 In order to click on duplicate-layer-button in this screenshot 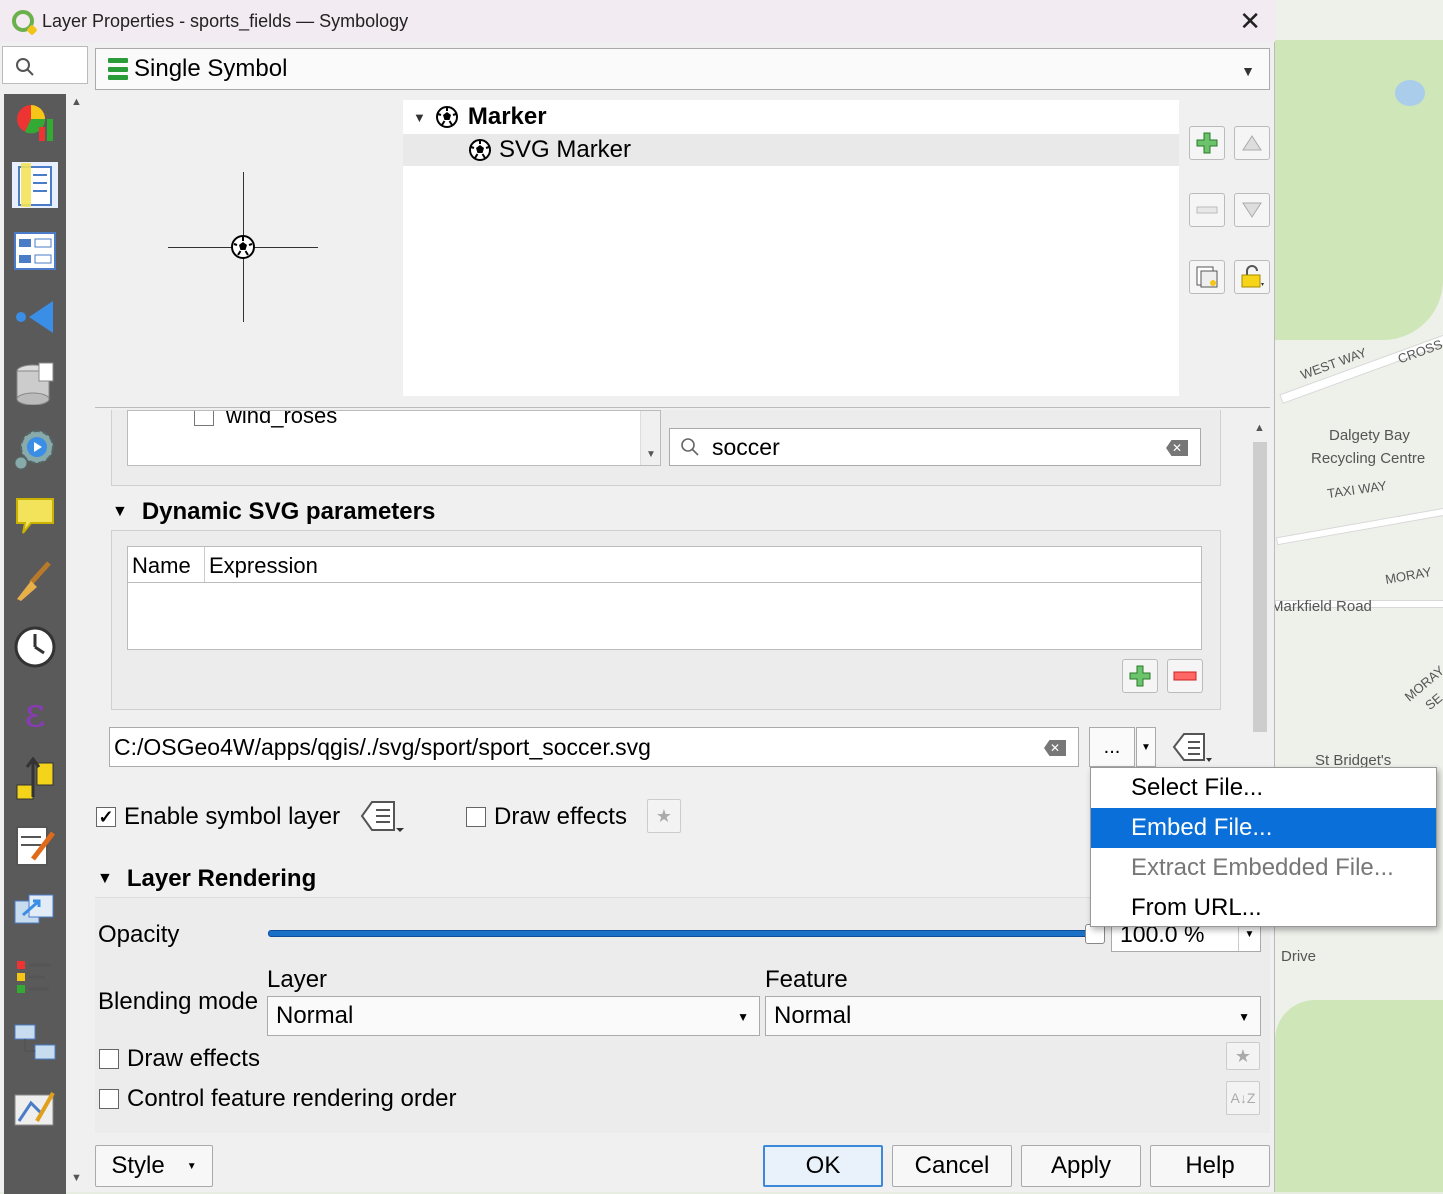, I will do `click(1207, 277)`.